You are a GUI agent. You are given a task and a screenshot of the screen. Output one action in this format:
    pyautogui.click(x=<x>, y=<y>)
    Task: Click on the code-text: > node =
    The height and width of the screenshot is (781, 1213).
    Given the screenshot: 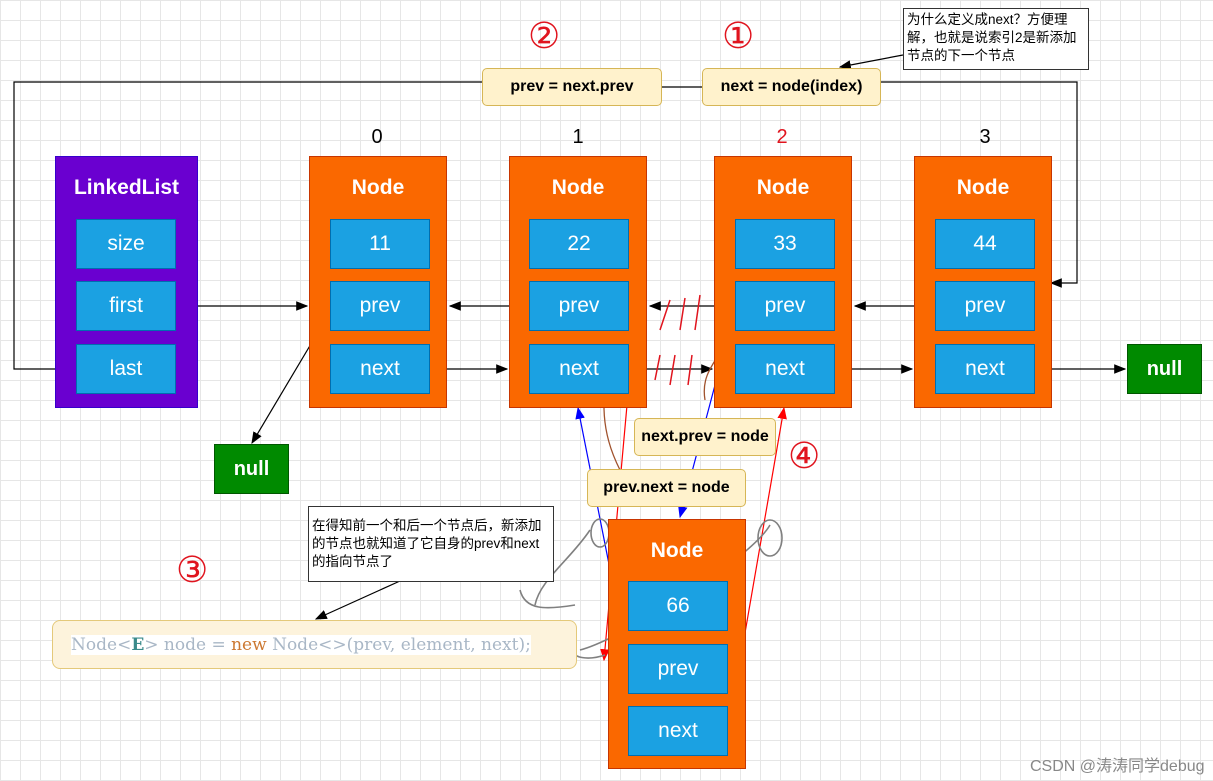 What is the action you would take?
    pyautogui.click(x=188, y=644)
    